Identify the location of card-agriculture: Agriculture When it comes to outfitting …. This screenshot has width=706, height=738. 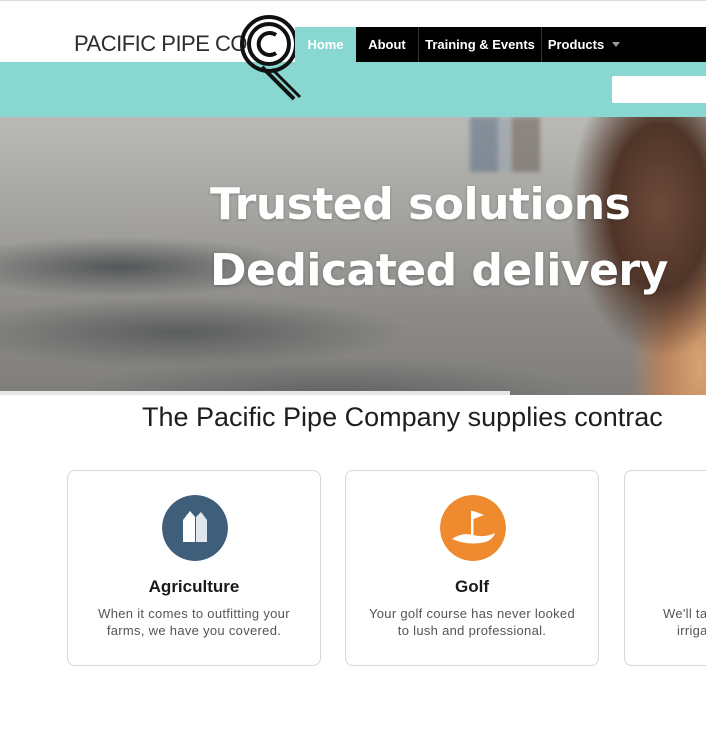
(194, 568).